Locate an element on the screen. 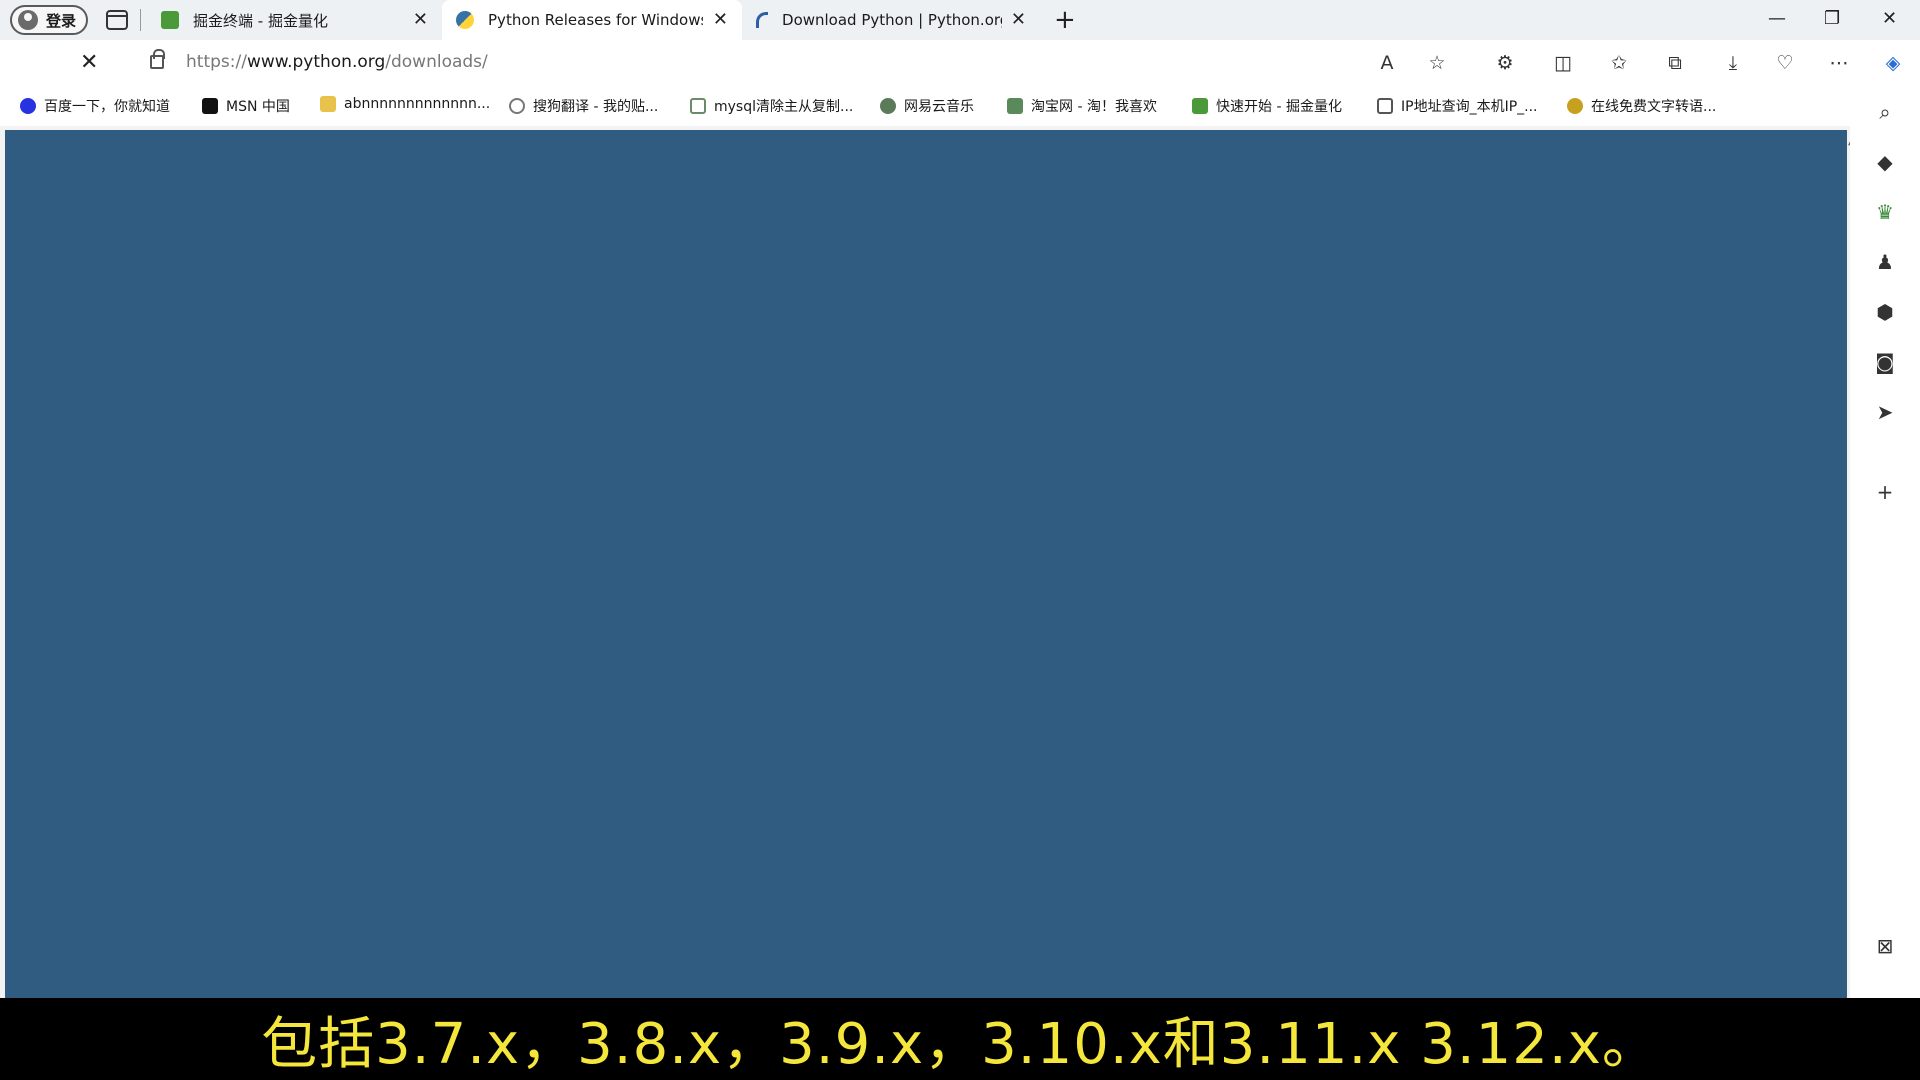 This screenshot has width=1920, height=1080. ip-lookup-icon is located at coordinates (1385, 106).